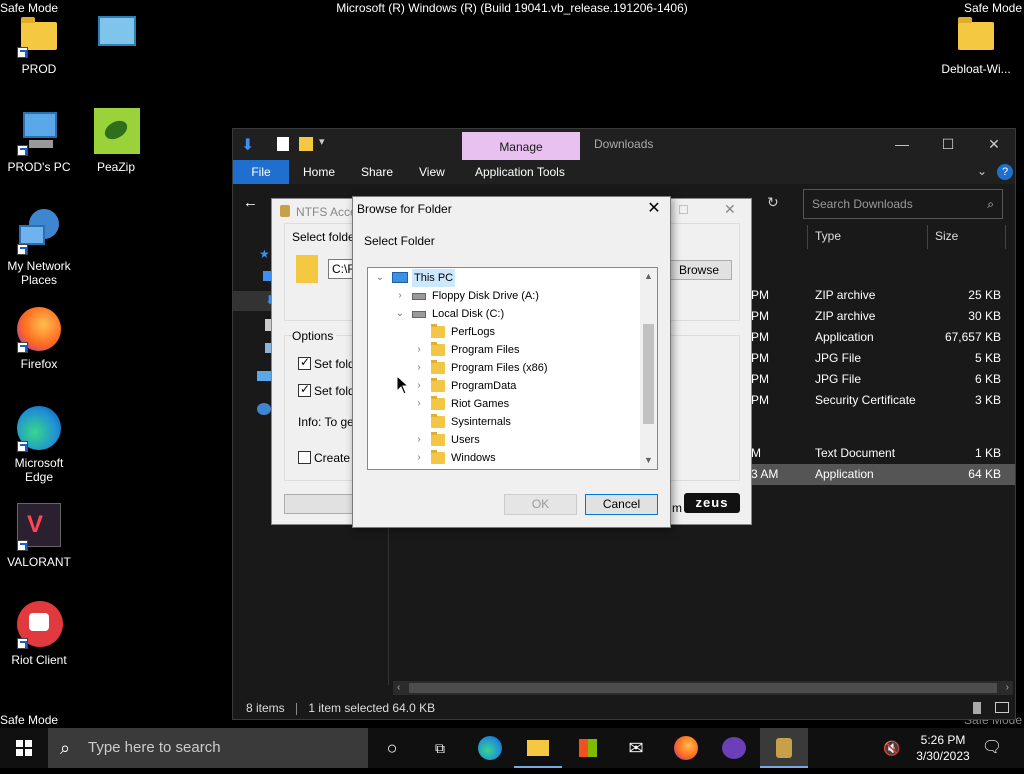  What do you see at coordinates (773, 202) in the screenshot?
I see `refresh-icon: ↻` at bounding box center [773, 202].